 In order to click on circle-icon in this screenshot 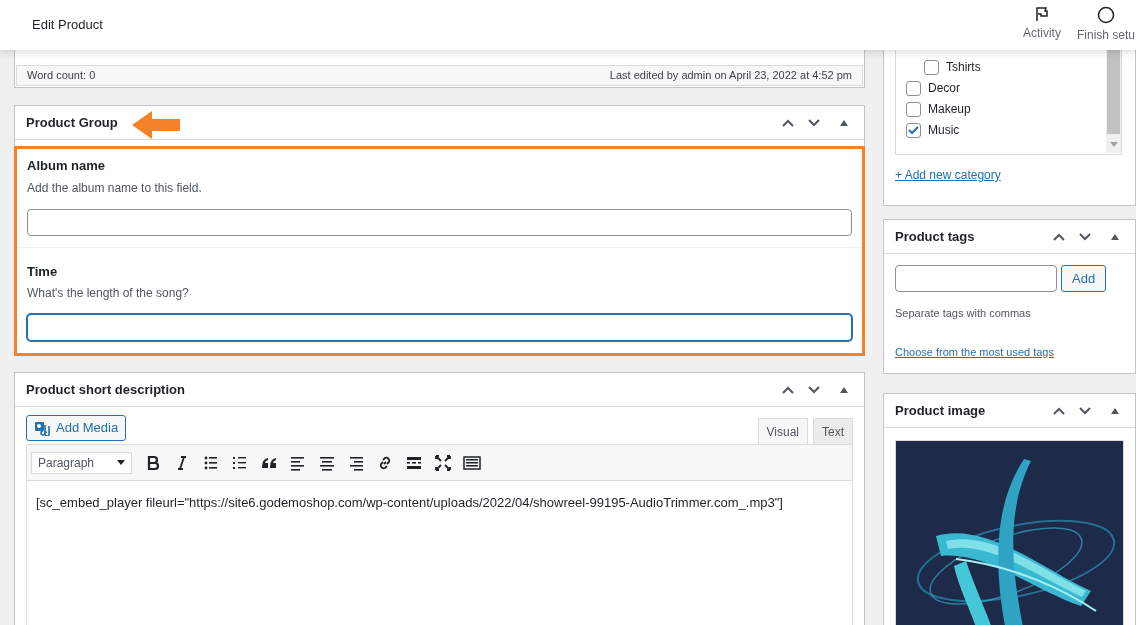, I will do `click(1106, 15)`.